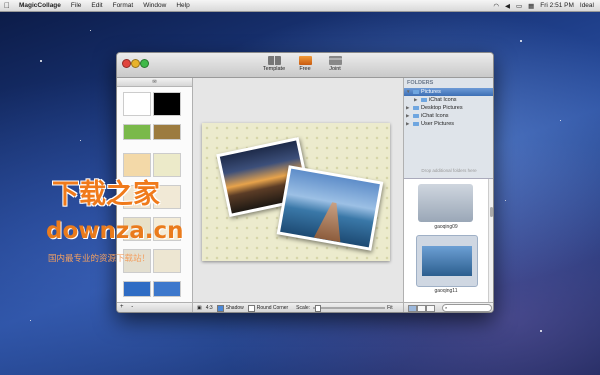  Describe the element at coordinates (99, 259) in the screenshot. I see `watermark-tagline: 国内最专业的资源下载站！` at that location.